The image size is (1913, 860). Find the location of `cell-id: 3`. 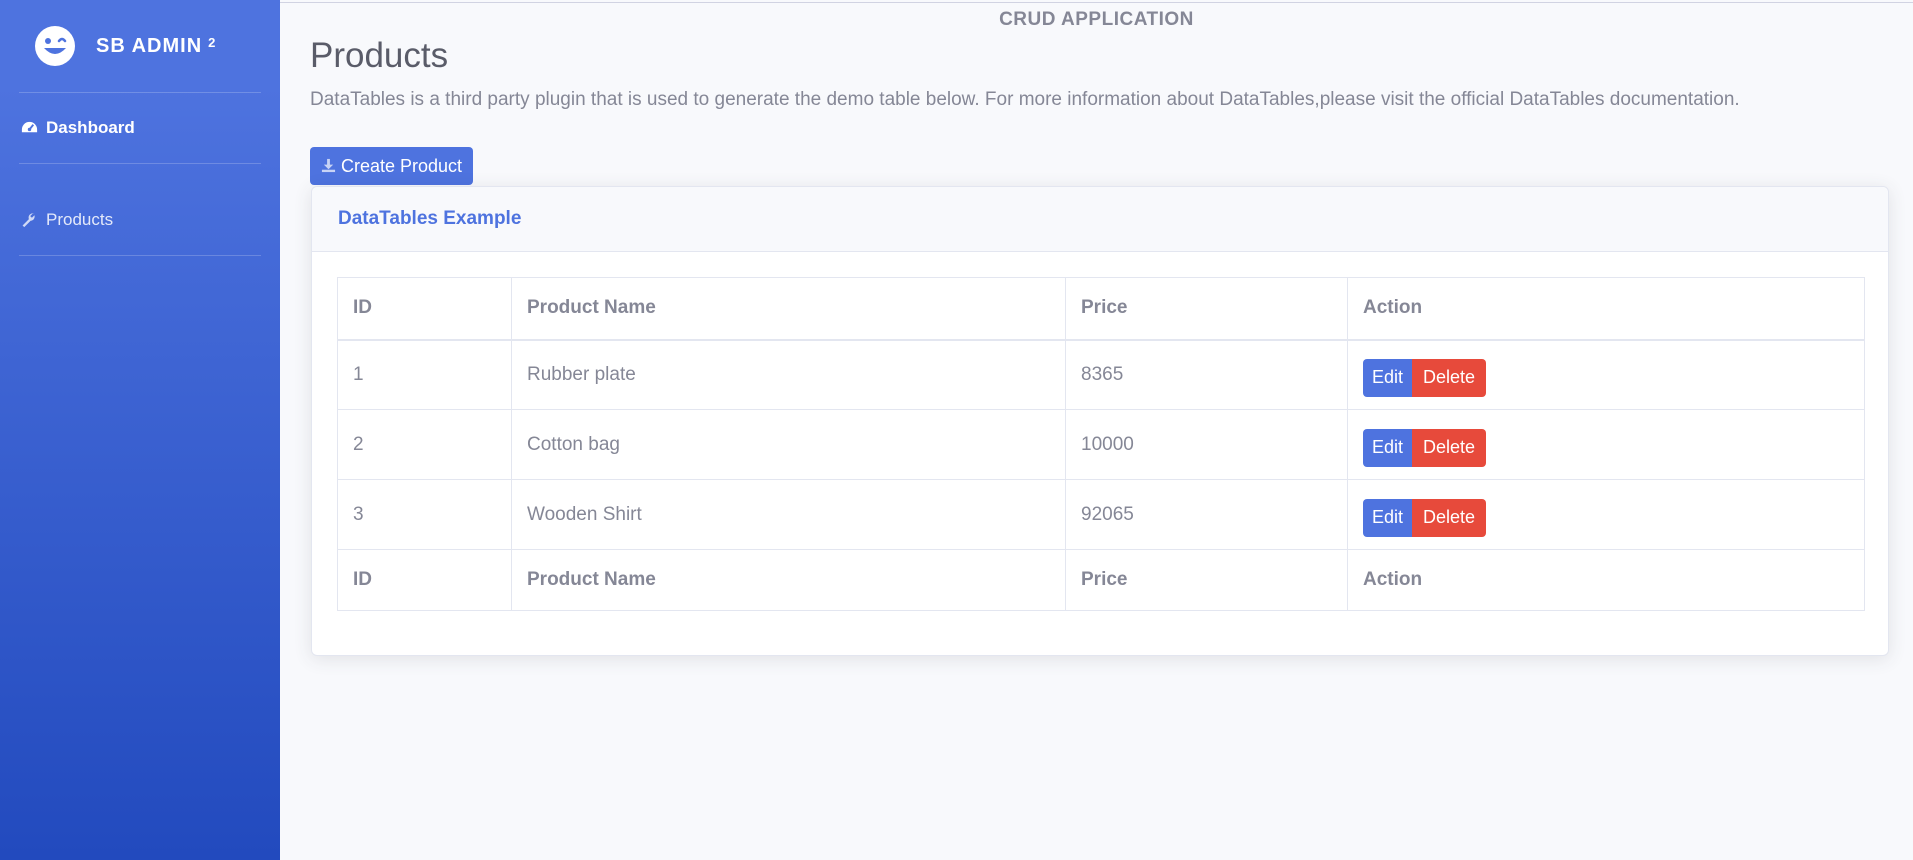

cell-id: 3 is located at coordinates (424, 514).